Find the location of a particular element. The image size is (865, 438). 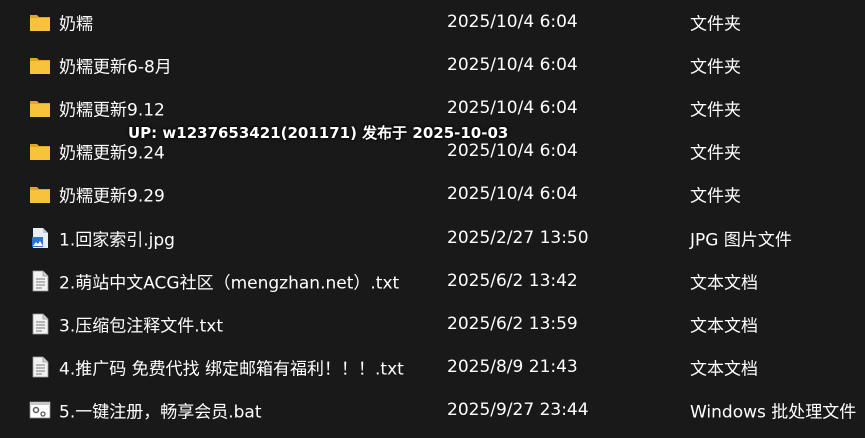

file-type: JPG 图片文件 is located at coordinates (741, 240).